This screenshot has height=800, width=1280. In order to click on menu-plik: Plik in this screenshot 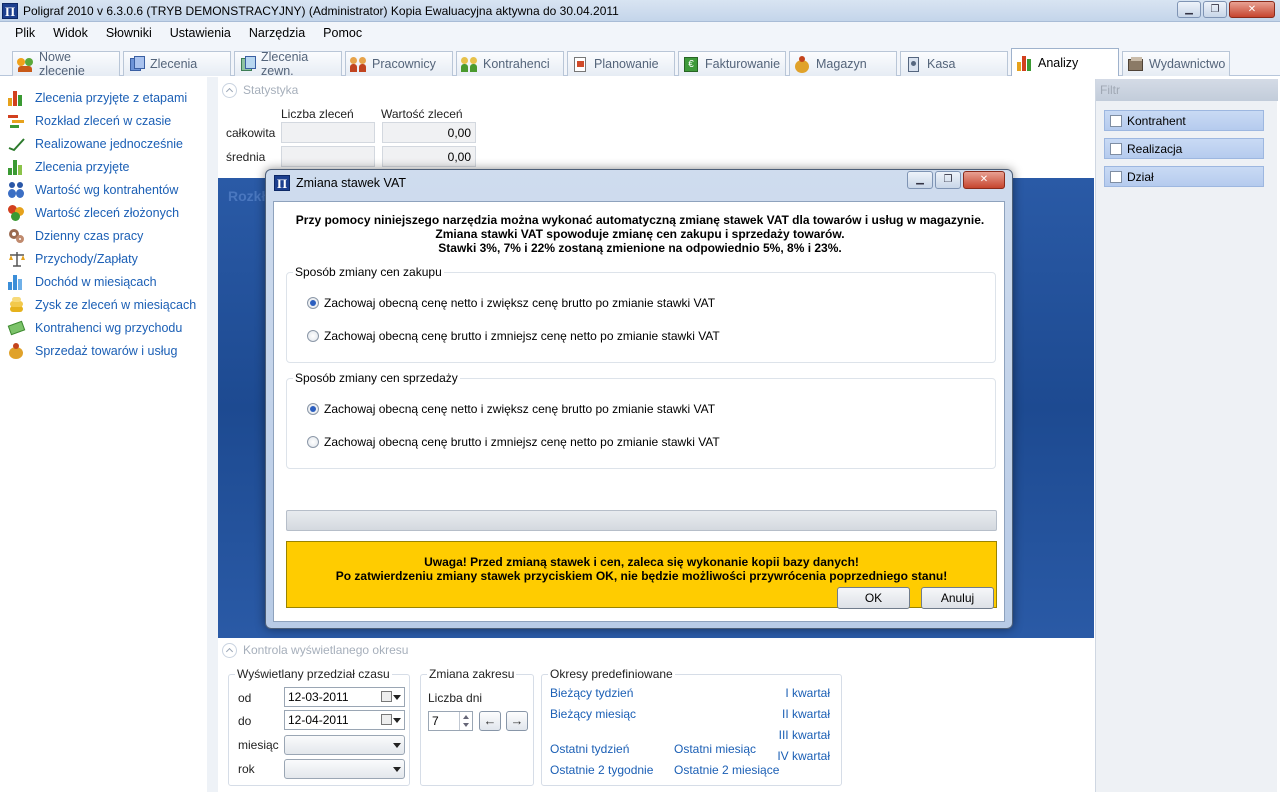, I will do `click(25, 33)`.